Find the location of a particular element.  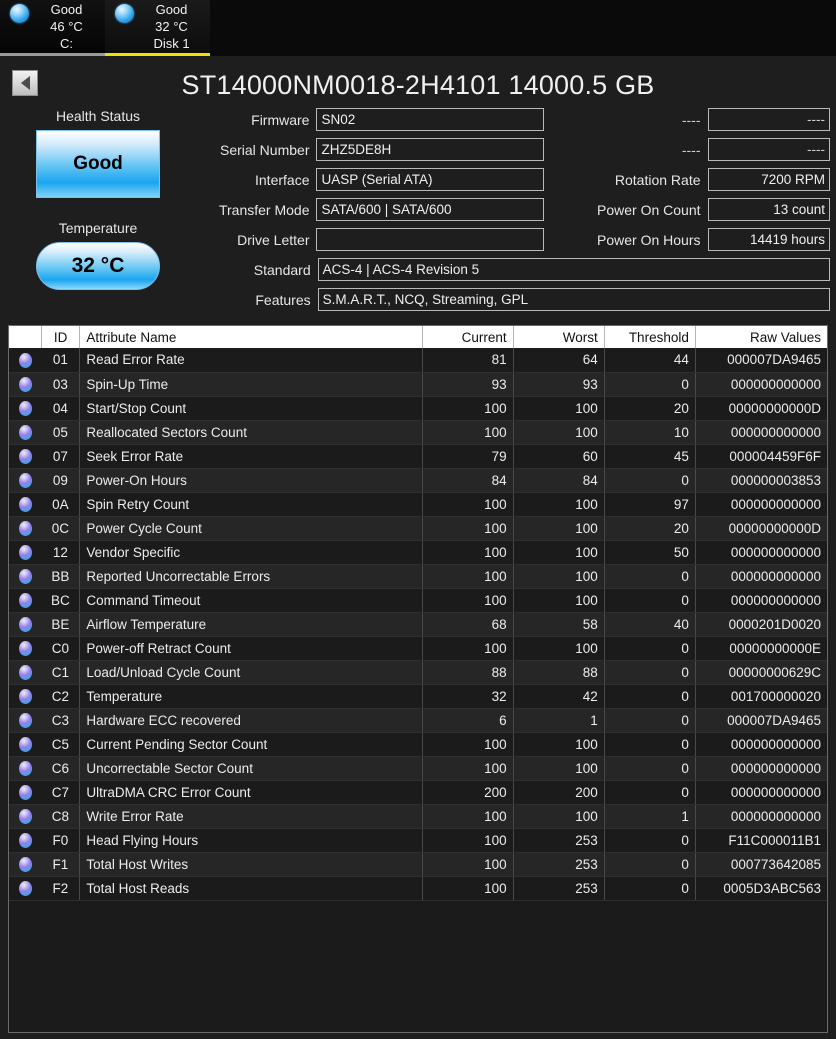

drive-tab-0: Good 46 °C C: is located at coordinates (52, 28).